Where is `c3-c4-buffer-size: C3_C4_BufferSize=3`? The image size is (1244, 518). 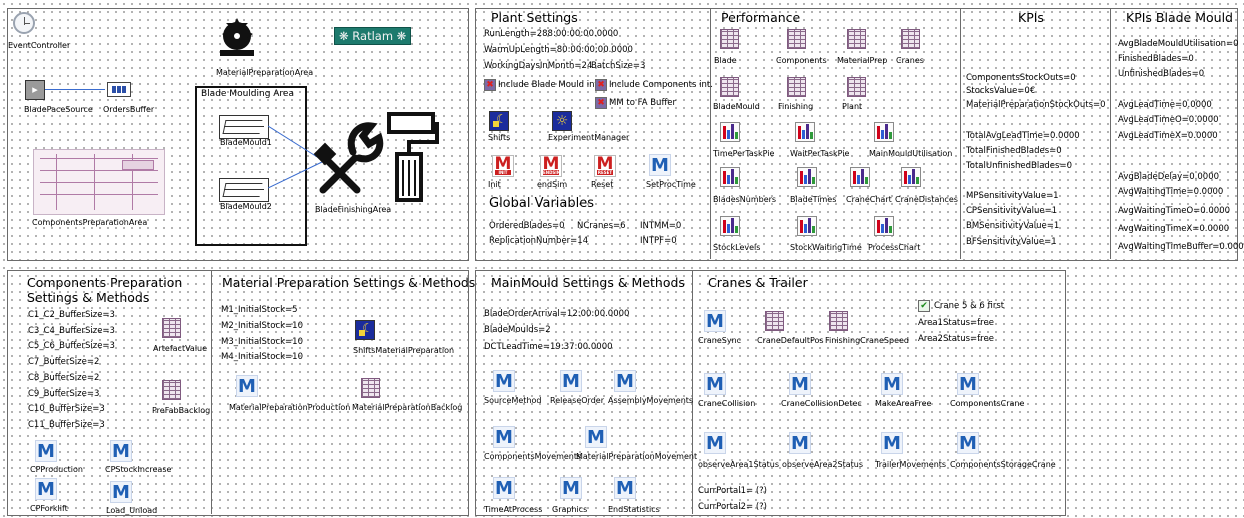
c3-c4-buffer-size: C3_C4_BufferSize=3 is located at coordinates (71, 331).